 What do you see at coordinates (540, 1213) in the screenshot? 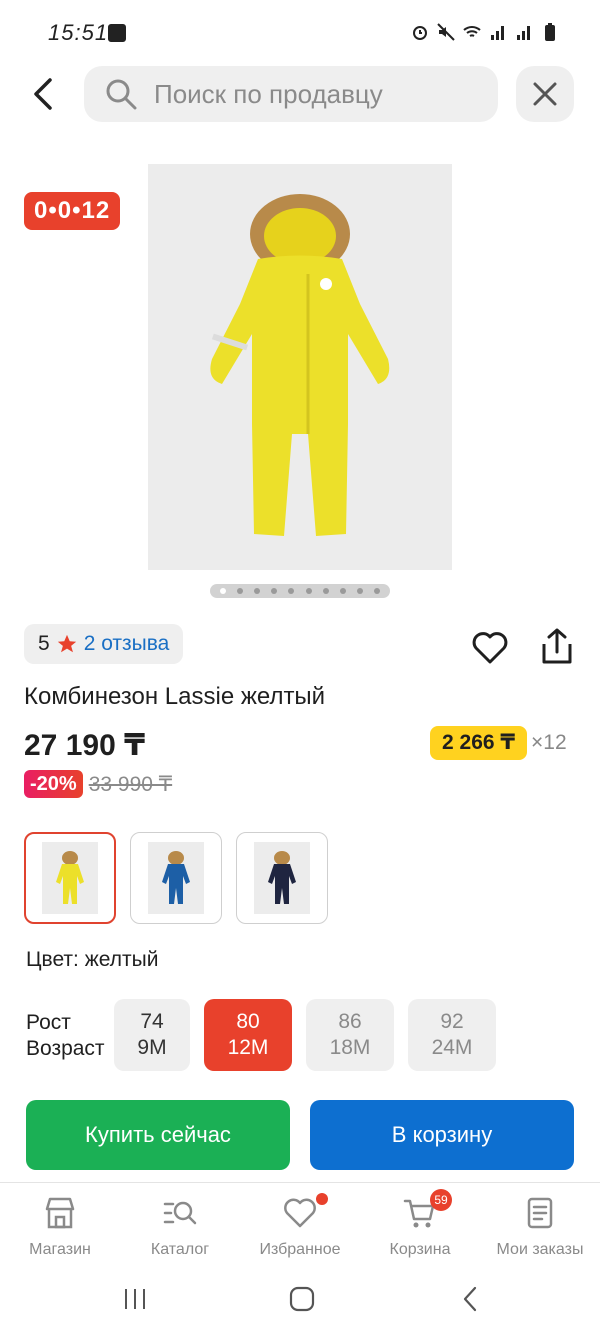
I see `orders-icon` at bounding box center [540, 1213].